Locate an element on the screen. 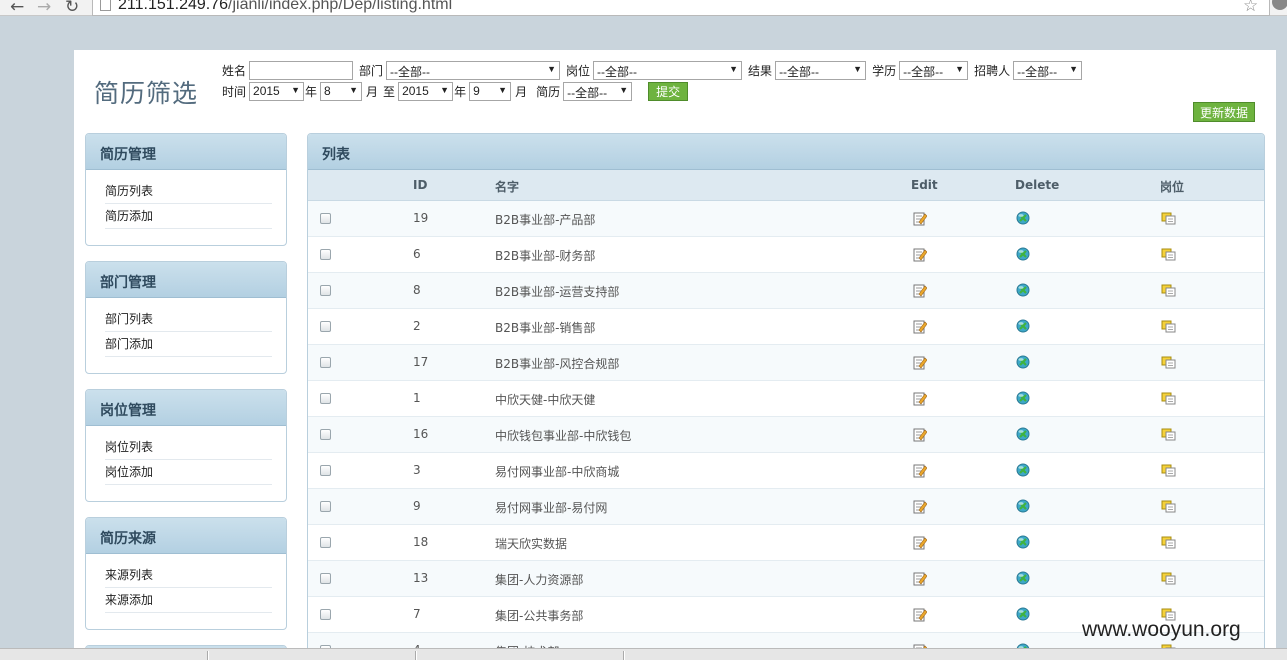 Image resolution: width=1287 pixels, height=660 pixels. position-label: 岗位 is located at coordinates (578, 71).